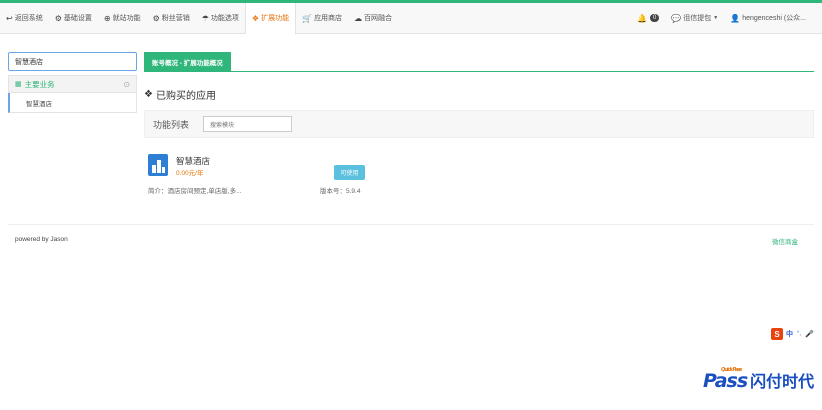  Describe the element at coordinates (248, 124) in the screenshot. I see `module-search-input: 搜索模块` at that location.